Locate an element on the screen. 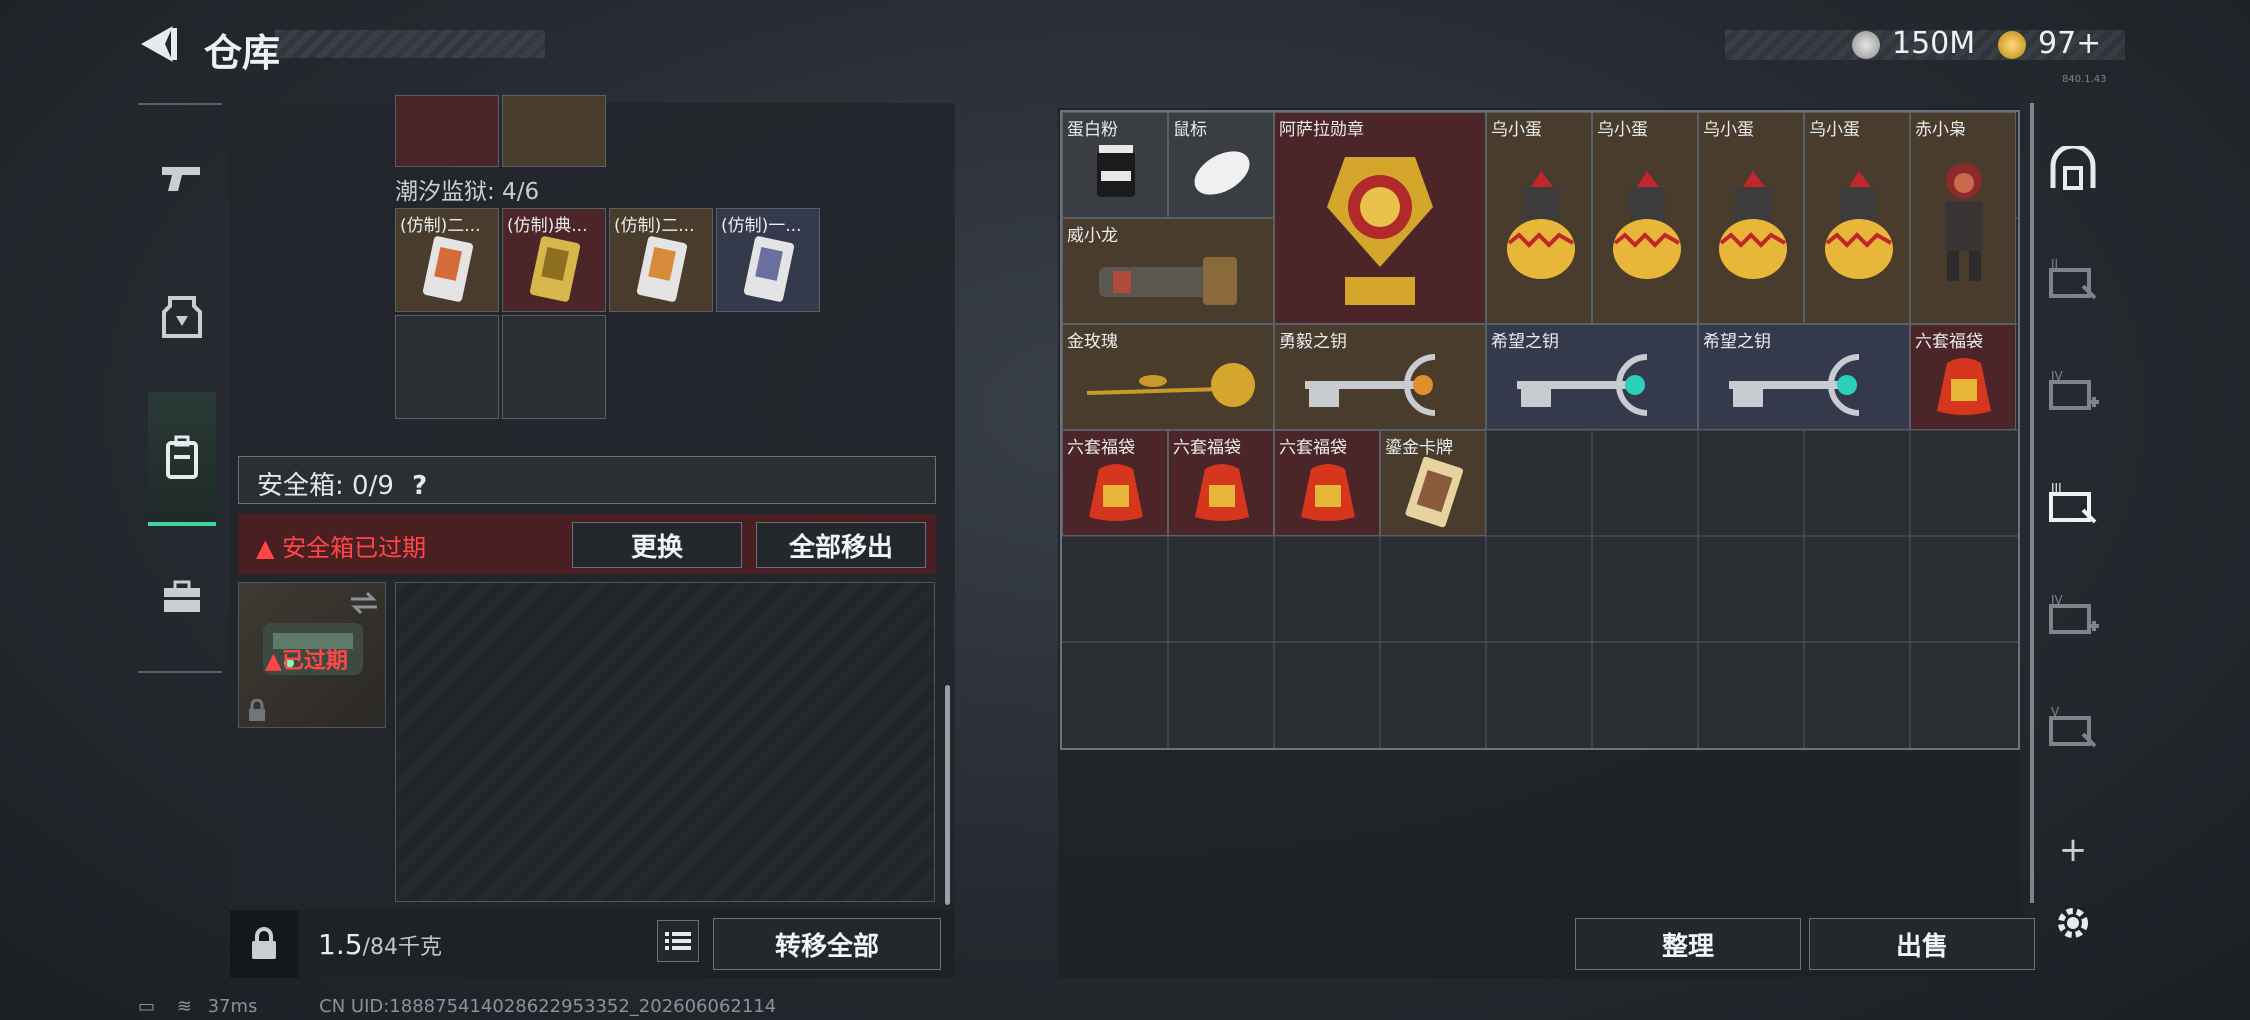 The width and height of the screenshot is (2250, 1020). lock-button is located at coordinates (264, 944).